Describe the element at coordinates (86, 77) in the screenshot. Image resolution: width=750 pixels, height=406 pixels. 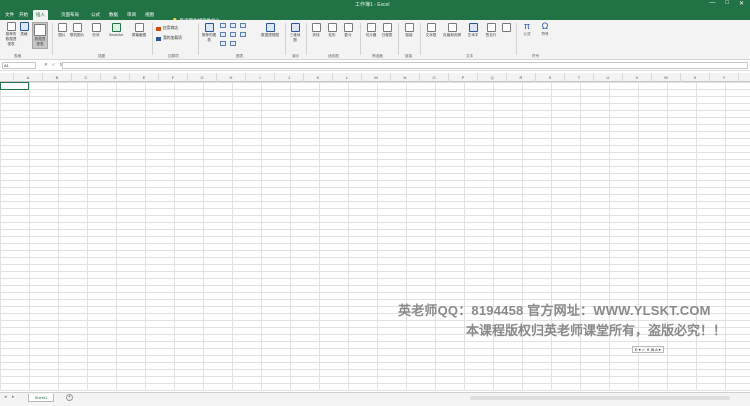
I see `column-header: C` at that location.